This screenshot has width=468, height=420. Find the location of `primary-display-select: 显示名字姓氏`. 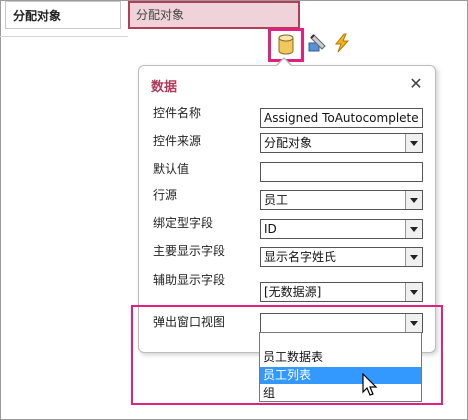

primary-display-select: 显示名字姓氏 is located at coordinates (341, 257).